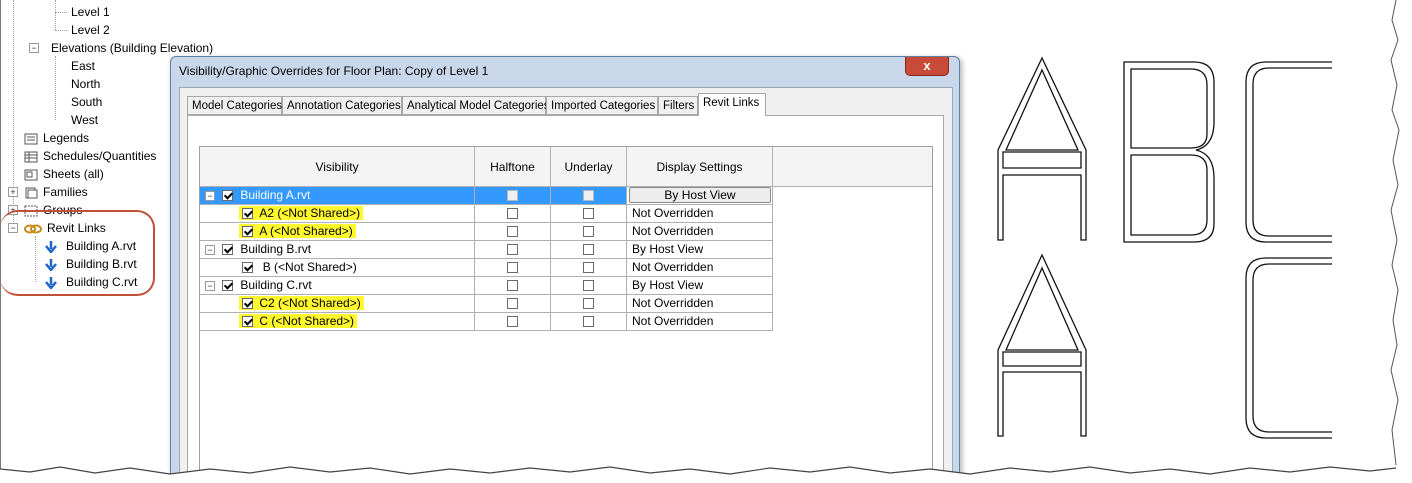 The width and height of the screenshot is (1412, 483). I want to click on torn-edge-bottom, so click(706, 474).